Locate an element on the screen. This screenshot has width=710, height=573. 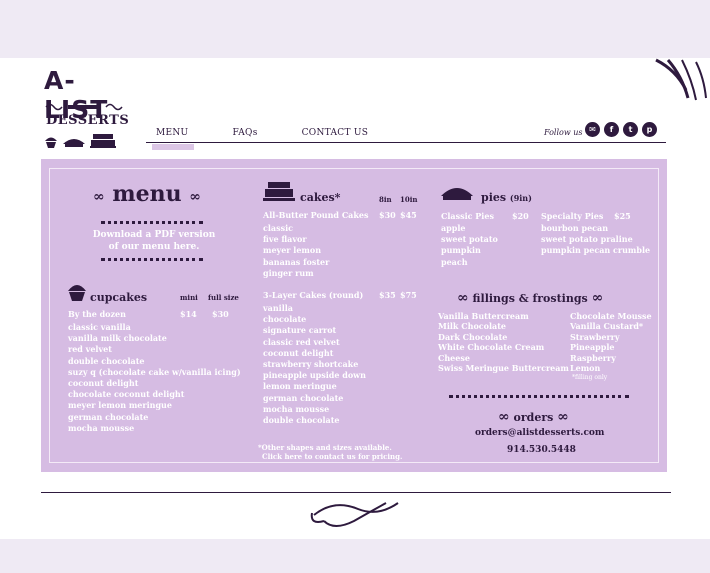
pies-title: pies (9in) is located at coordinates (506, 197).